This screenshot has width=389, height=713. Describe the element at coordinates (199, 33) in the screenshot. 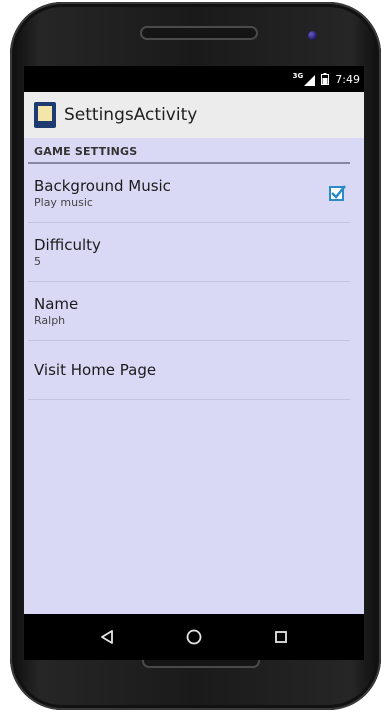

I see `earpiece-speaker` at that location.